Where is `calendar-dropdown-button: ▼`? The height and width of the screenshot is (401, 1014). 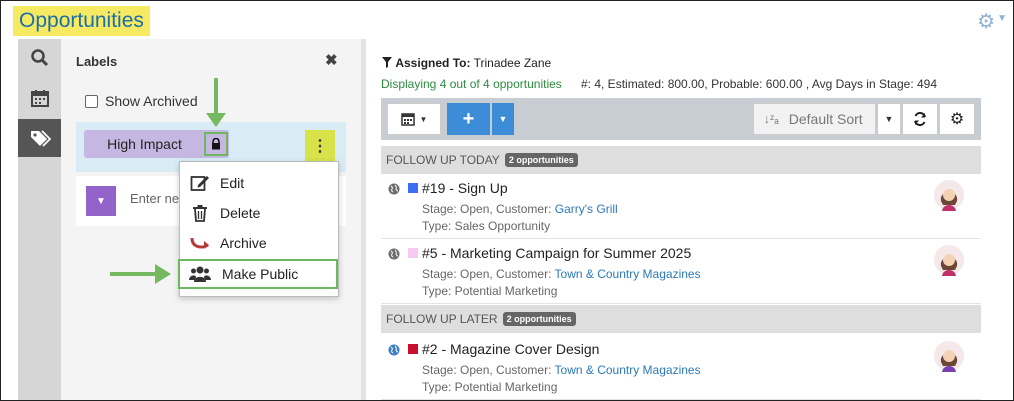
calendar-dropdown-button: ▼ is located at coordinates (414, 119).